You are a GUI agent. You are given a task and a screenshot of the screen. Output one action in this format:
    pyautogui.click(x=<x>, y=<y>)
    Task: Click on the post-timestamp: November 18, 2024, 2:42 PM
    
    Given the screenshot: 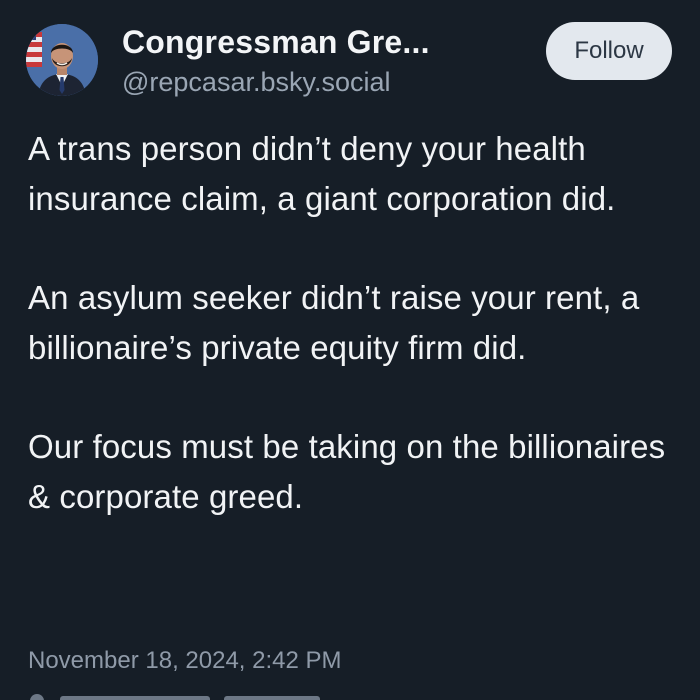 What is the action you would take?
    pyautogui.click(x=185, y=660)
    